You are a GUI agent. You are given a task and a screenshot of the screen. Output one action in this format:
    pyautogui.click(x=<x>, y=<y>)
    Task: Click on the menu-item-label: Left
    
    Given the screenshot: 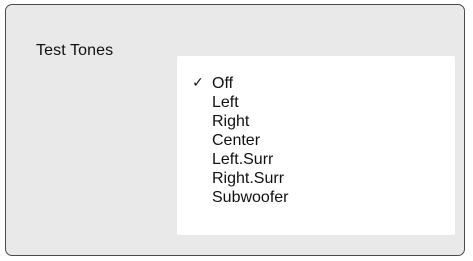 What is the action you would take?
    pyautogui.click(x=225, y=102)
    